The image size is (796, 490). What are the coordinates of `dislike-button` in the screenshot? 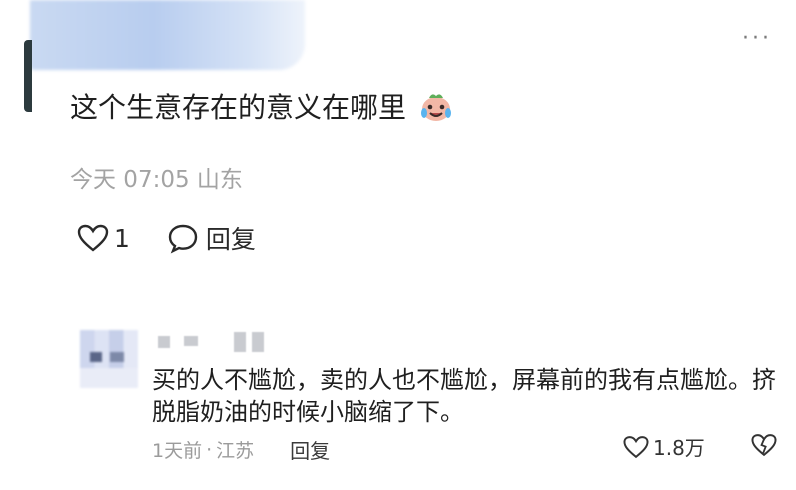 It's located at (764, 447).